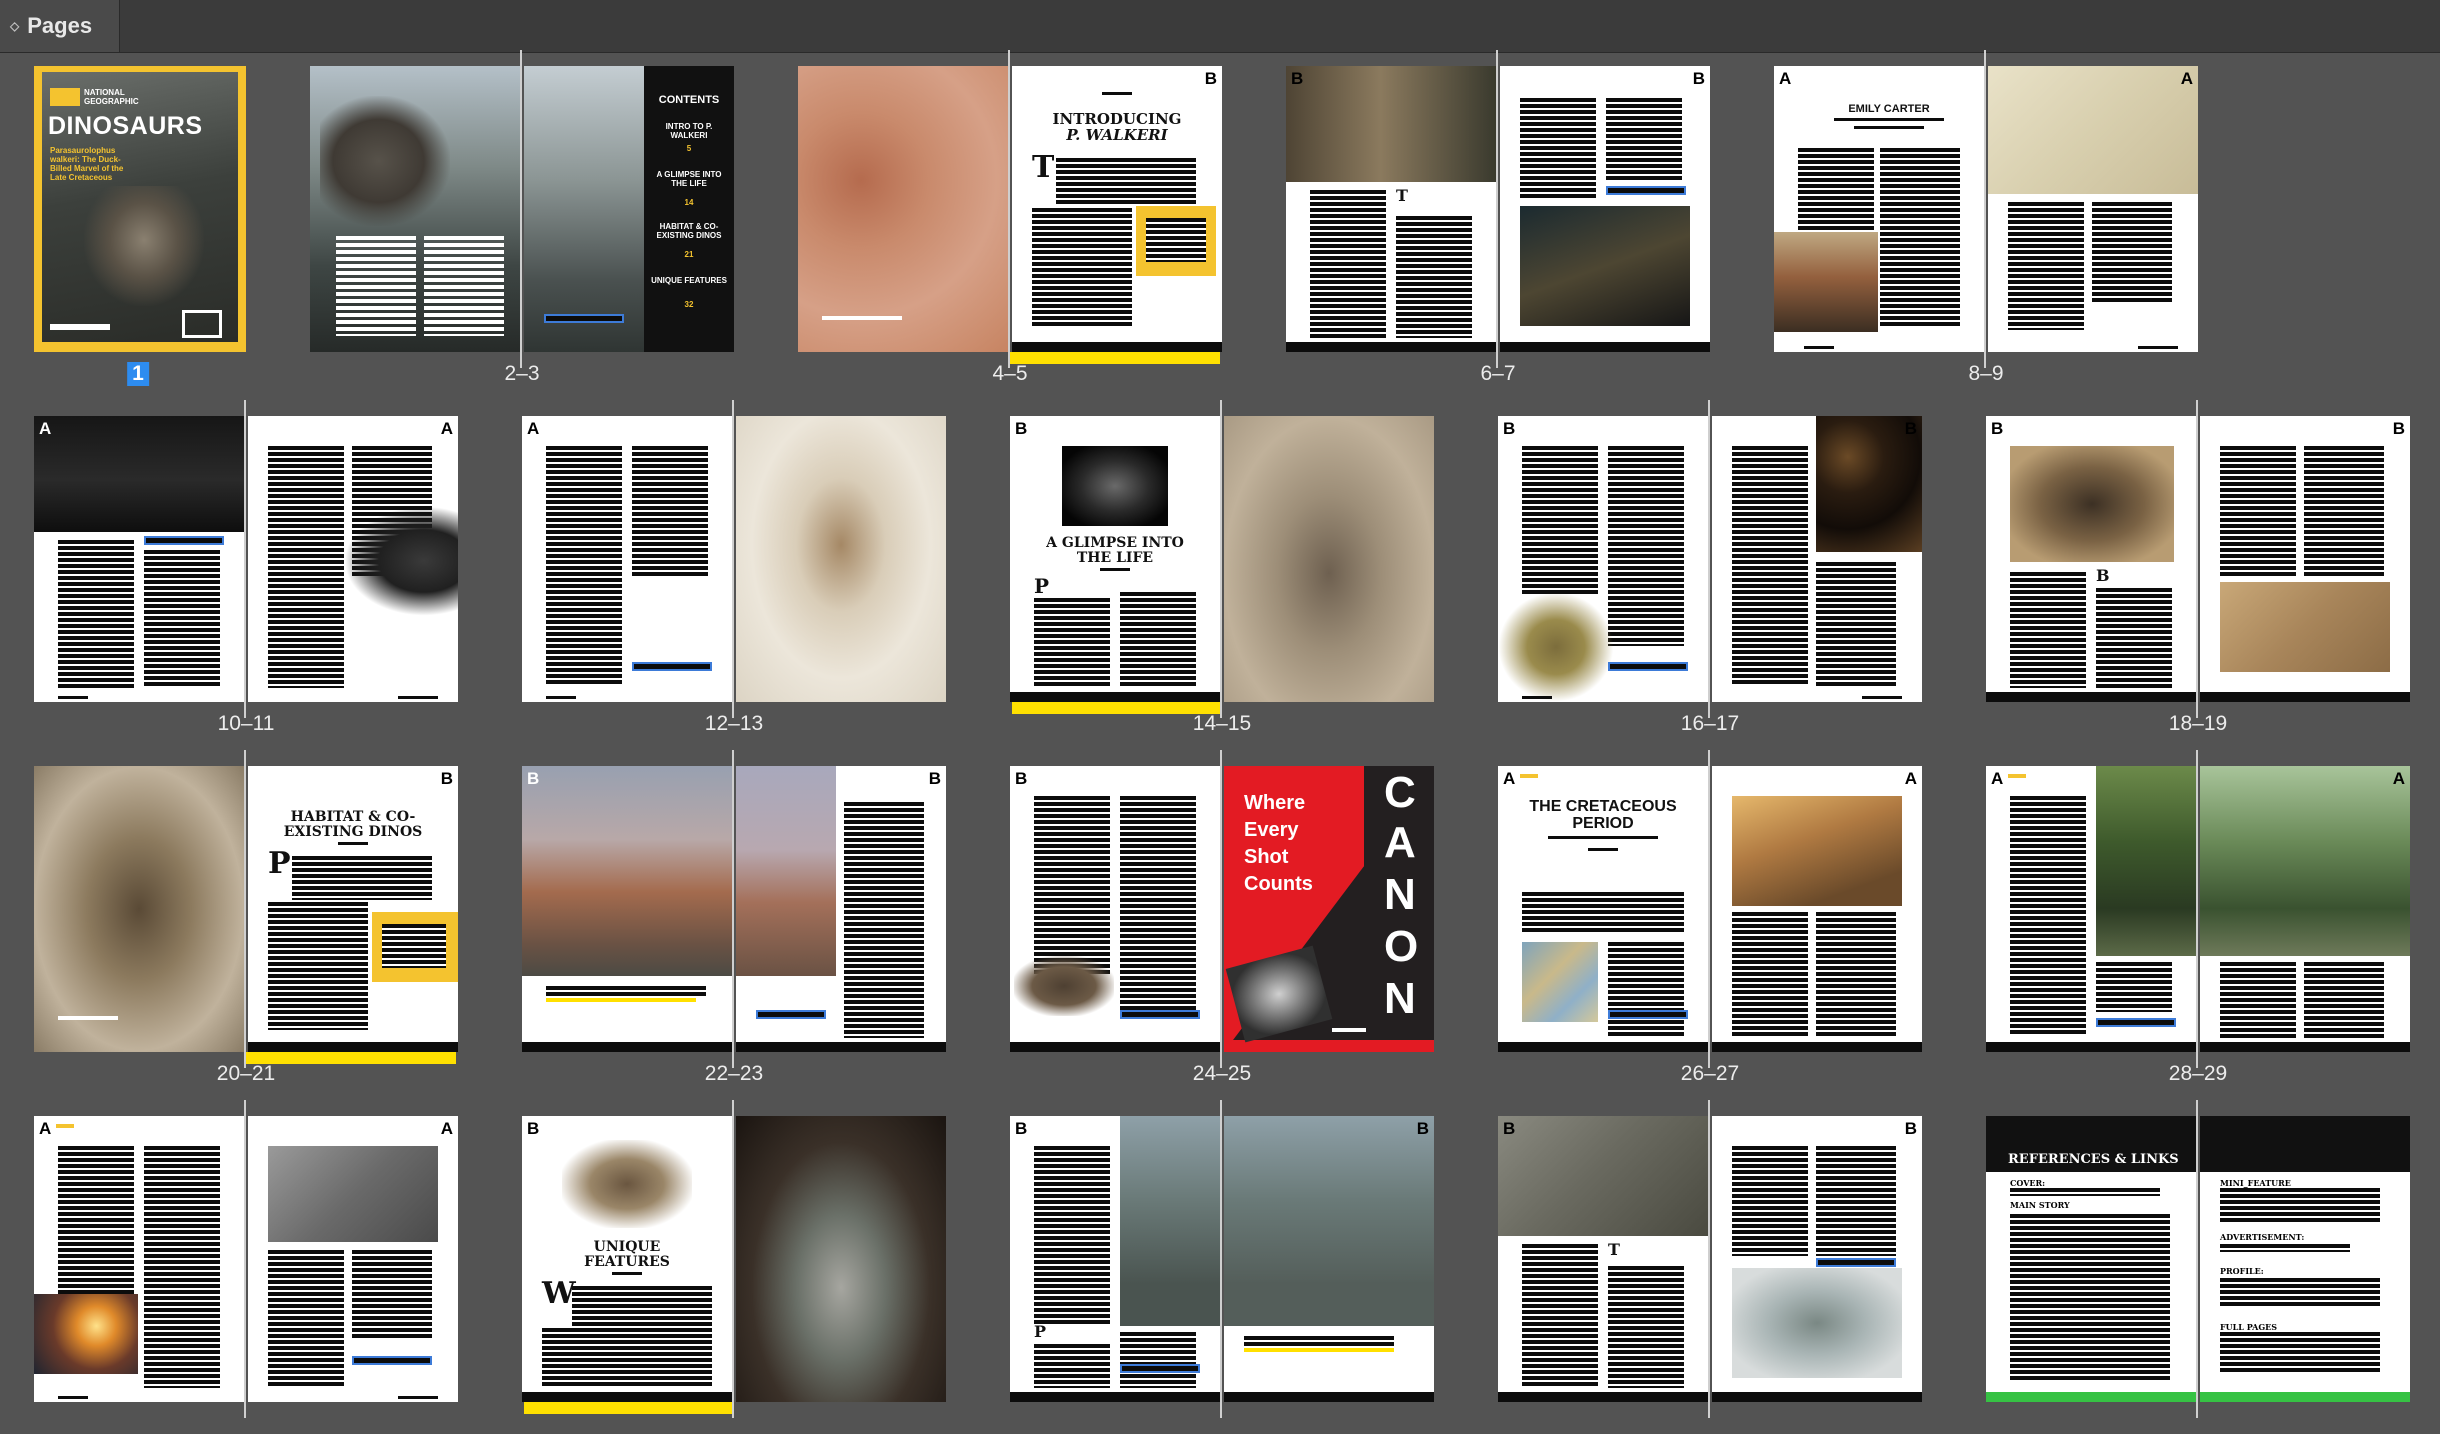 The width and height of the screenshot is (2440, 1434). Describe the element at coordinates (627, 559) in the screenshot. I see `page-12-thumbnail: A` at that location.